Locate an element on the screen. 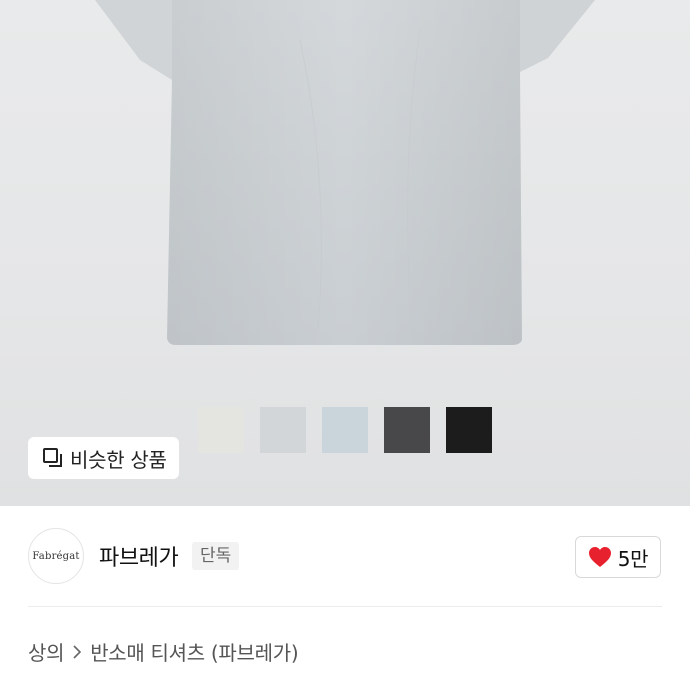 The height and width of the screenshot is (690, 690). like-count: 5만 is located at coordinates (633, 558).